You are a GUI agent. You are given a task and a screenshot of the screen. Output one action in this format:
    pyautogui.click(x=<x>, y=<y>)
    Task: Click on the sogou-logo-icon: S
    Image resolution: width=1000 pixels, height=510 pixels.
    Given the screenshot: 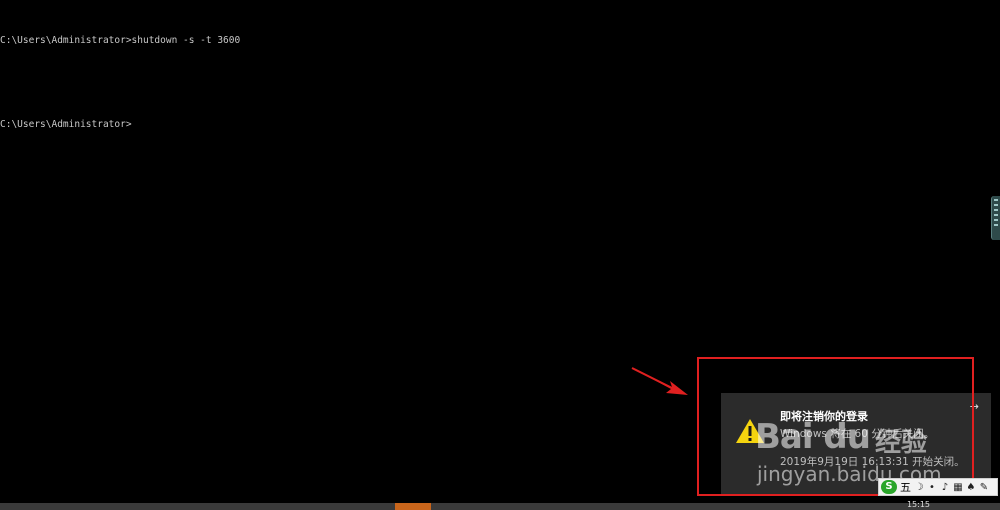 What is the action you would take?
    pyautogui.click(x=889, y=487)
    